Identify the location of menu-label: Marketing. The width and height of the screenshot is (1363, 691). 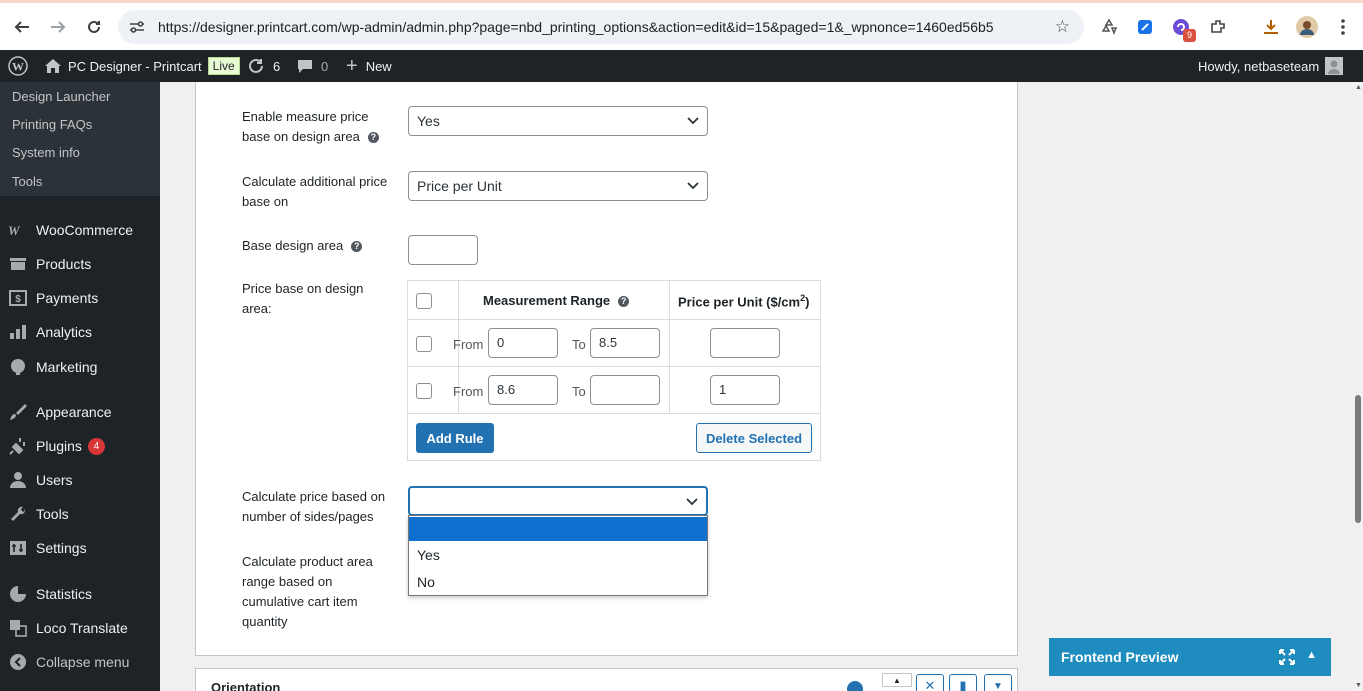
(67, 367).